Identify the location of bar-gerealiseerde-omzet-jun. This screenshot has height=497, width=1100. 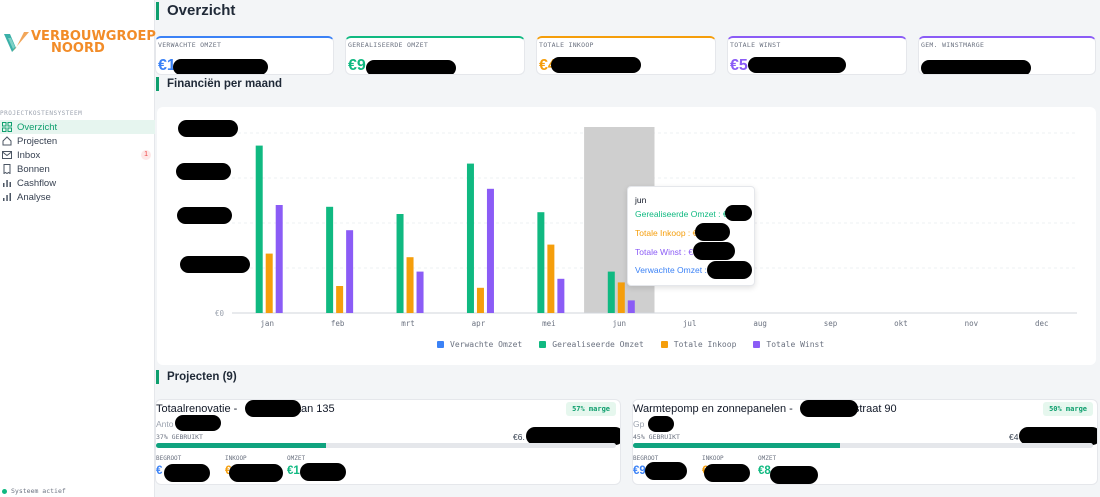
(611, 292).